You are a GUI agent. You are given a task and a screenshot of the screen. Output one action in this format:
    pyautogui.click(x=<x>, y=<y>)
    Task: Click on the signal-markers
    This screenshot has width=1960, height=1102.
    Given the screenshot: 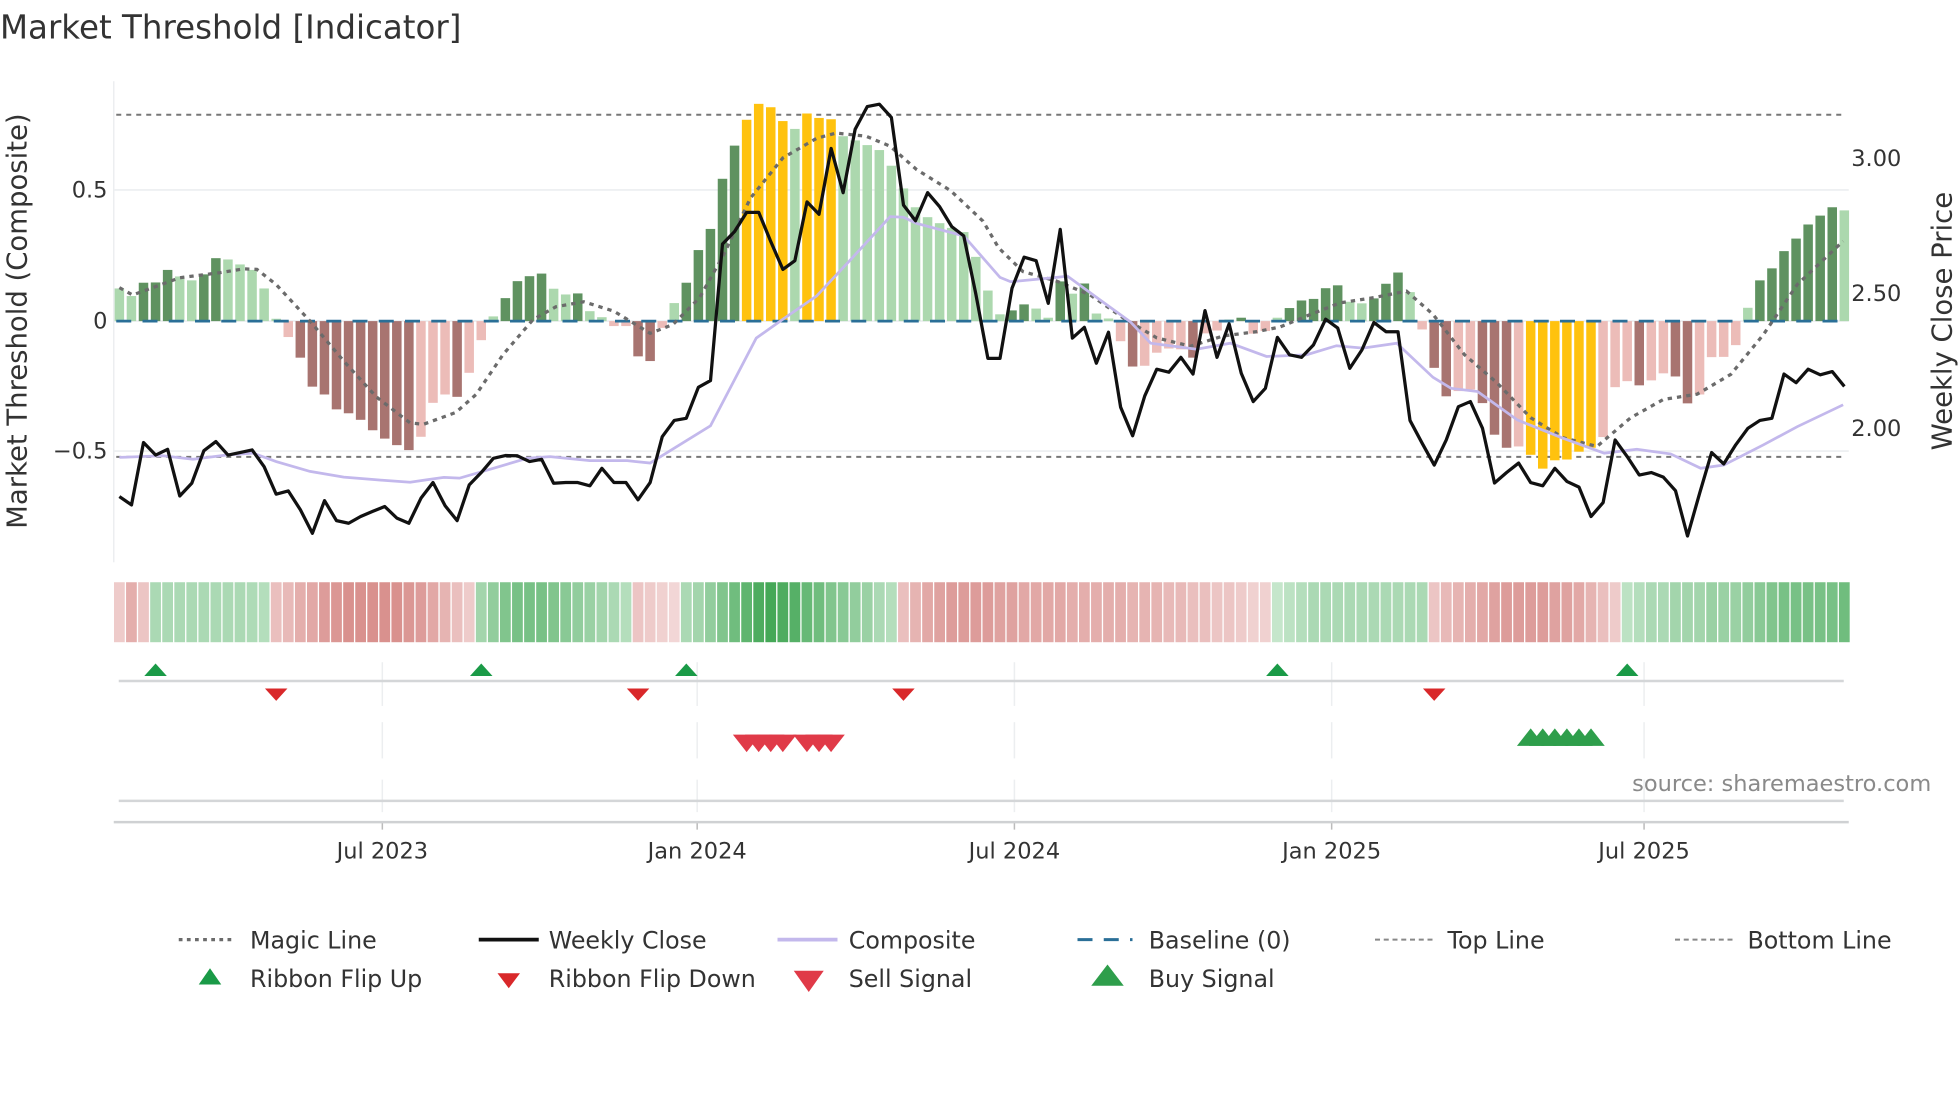 What is the action you would take?
    pyautogui.click(x=891, y=708)
    